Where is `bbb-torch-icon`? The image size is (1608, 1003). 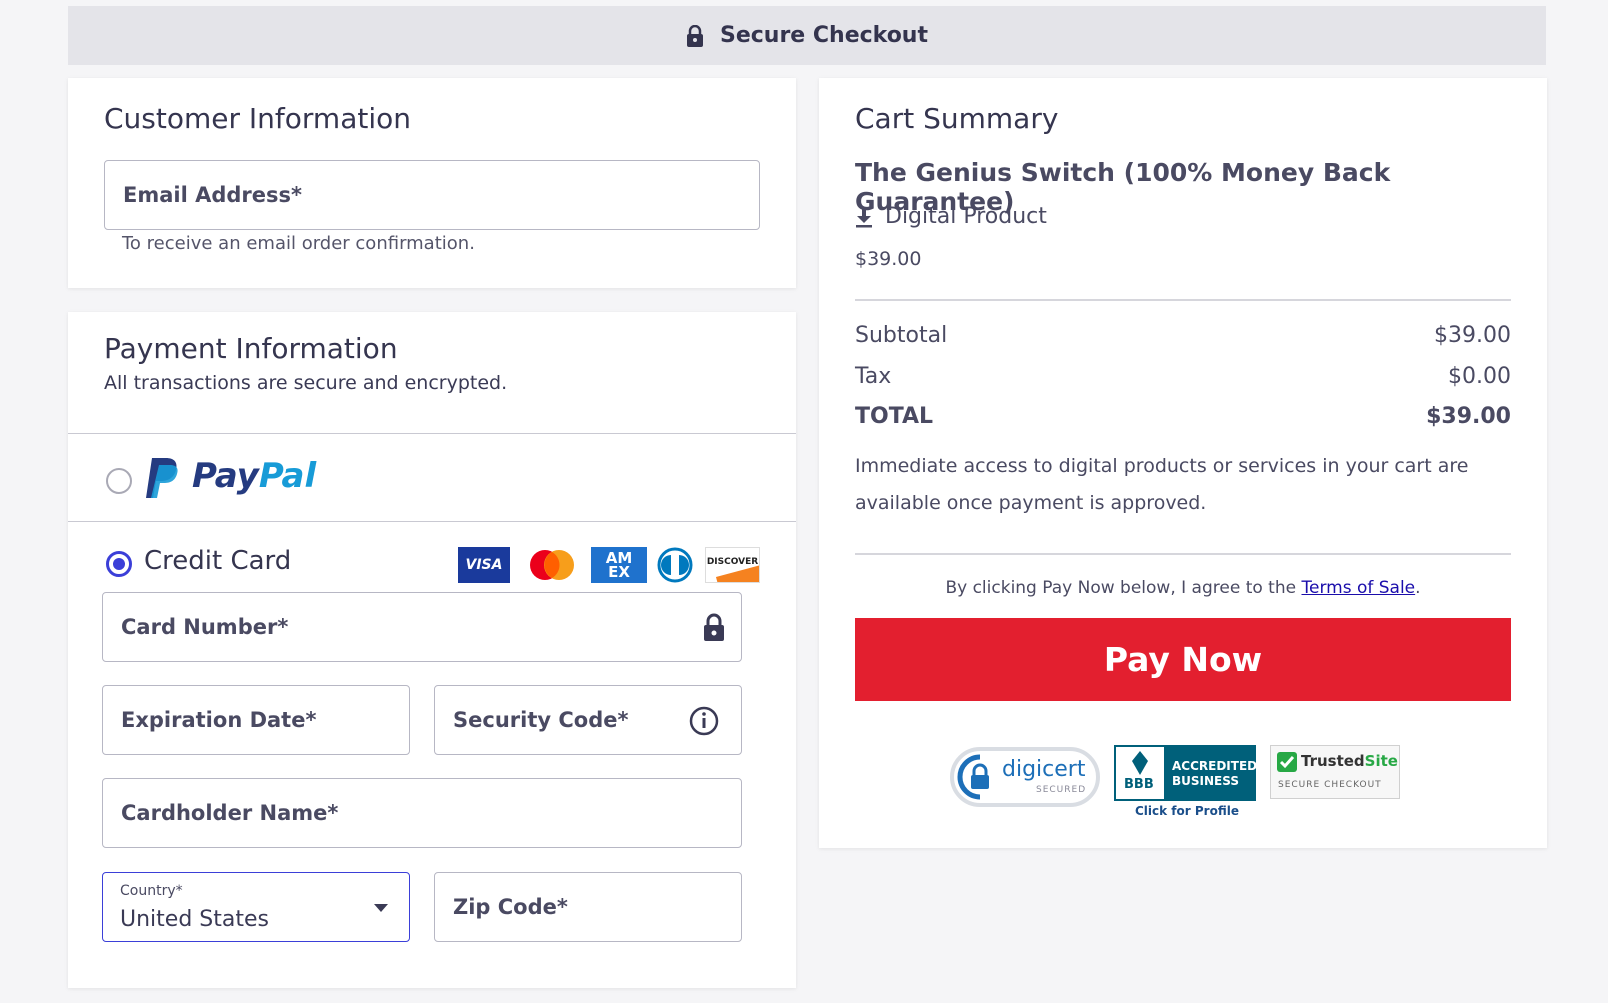 bbb-torch-icon is located at coordinates (1140, 763).